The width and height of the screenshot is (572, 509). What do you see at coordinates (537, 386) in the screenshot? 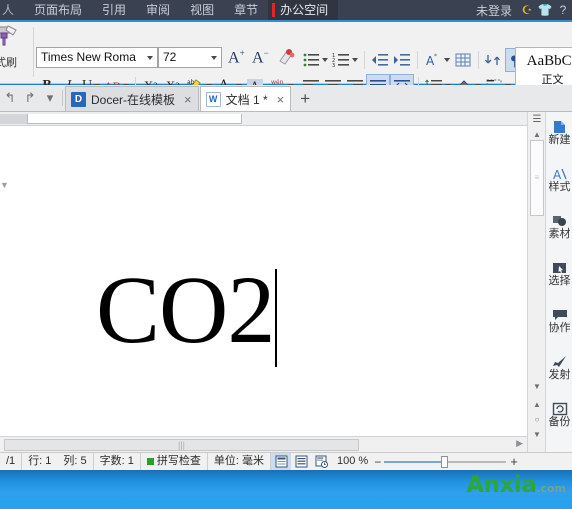
I see `scroll-down-icon: ▼` at bounding box center [537, 386].